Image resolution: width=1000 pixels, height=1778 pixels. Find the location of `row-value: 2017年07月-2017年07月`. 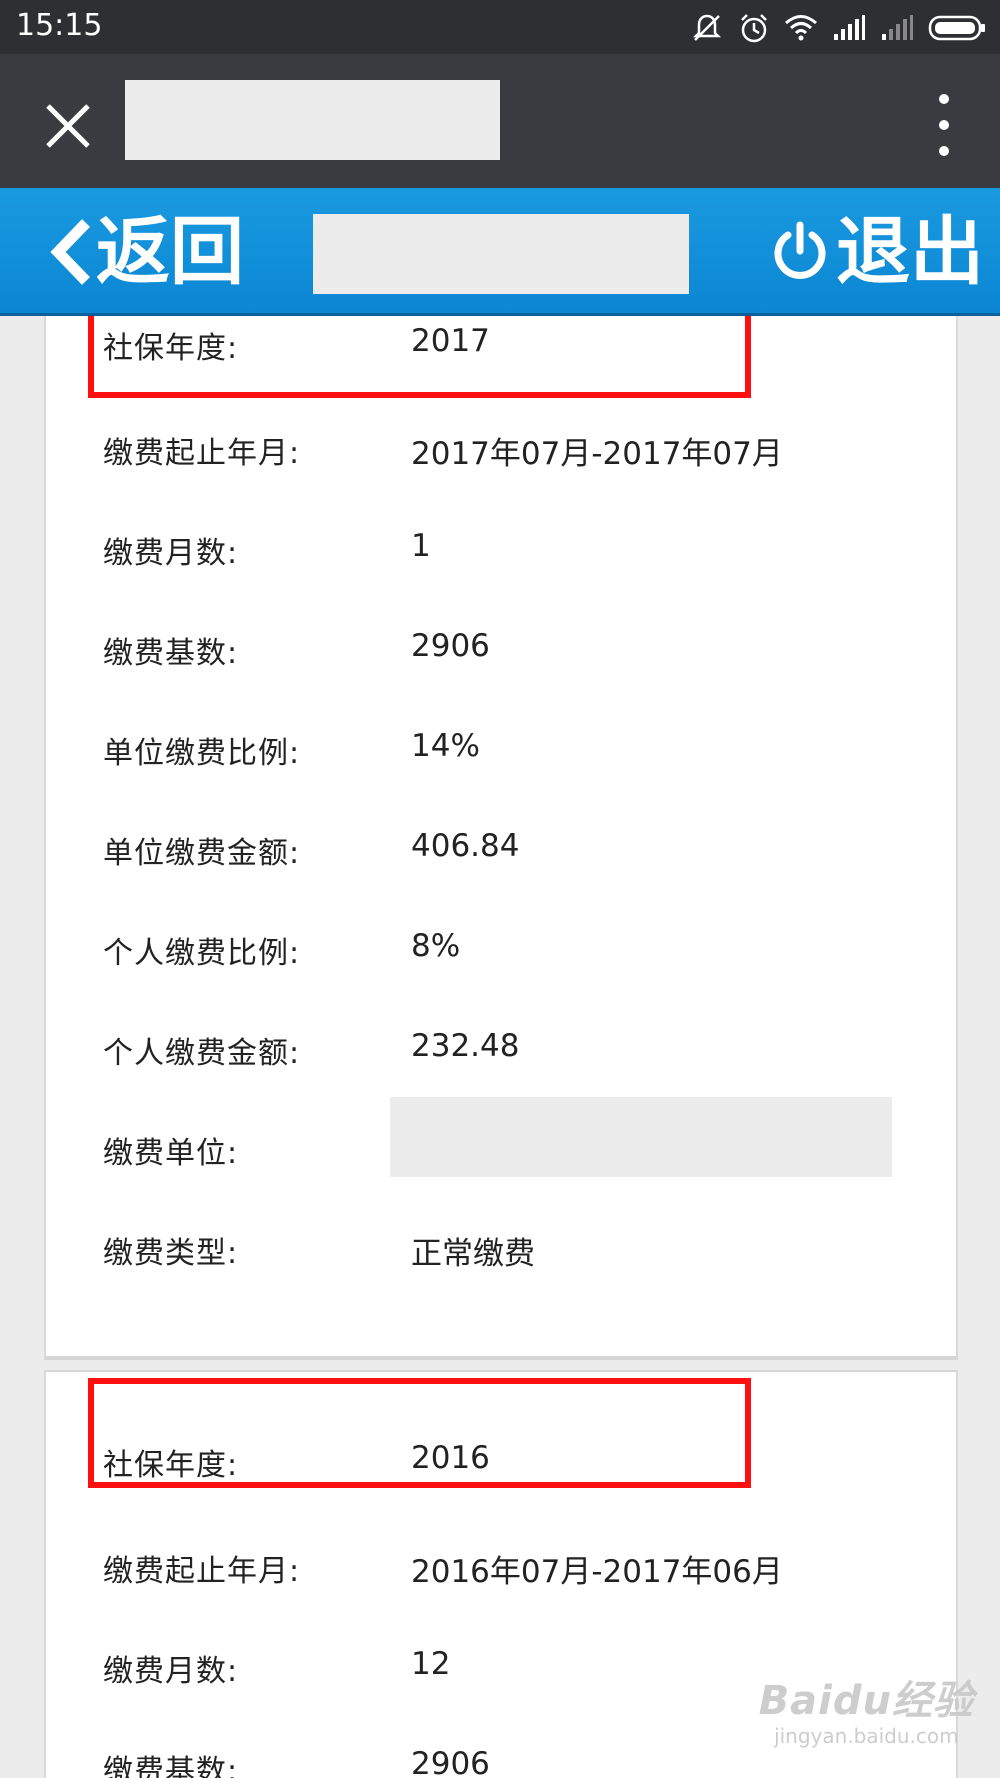

row-value: 2017年07月-2017年07月 is located at coordinates (597, 454).